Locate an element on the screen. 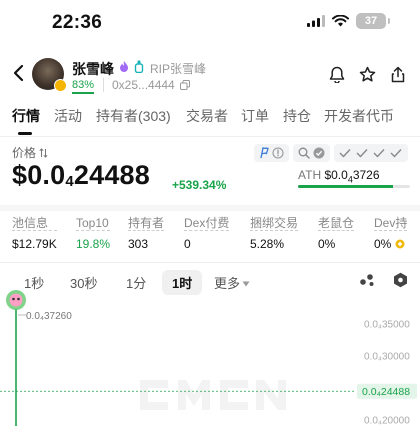 This screenshot has width=420, height=426. stat-insiders: 老鼠仓 0% is located at coordinates (336, 233).